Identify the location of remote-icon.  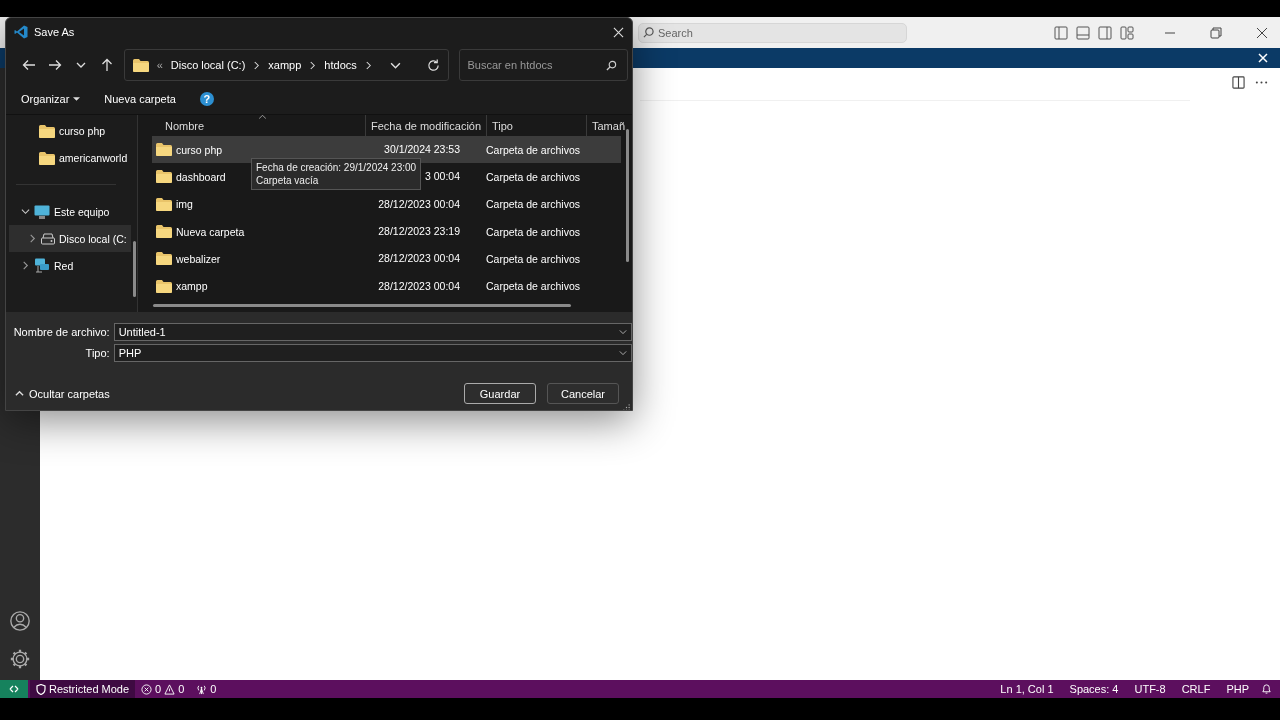
(14, 689).